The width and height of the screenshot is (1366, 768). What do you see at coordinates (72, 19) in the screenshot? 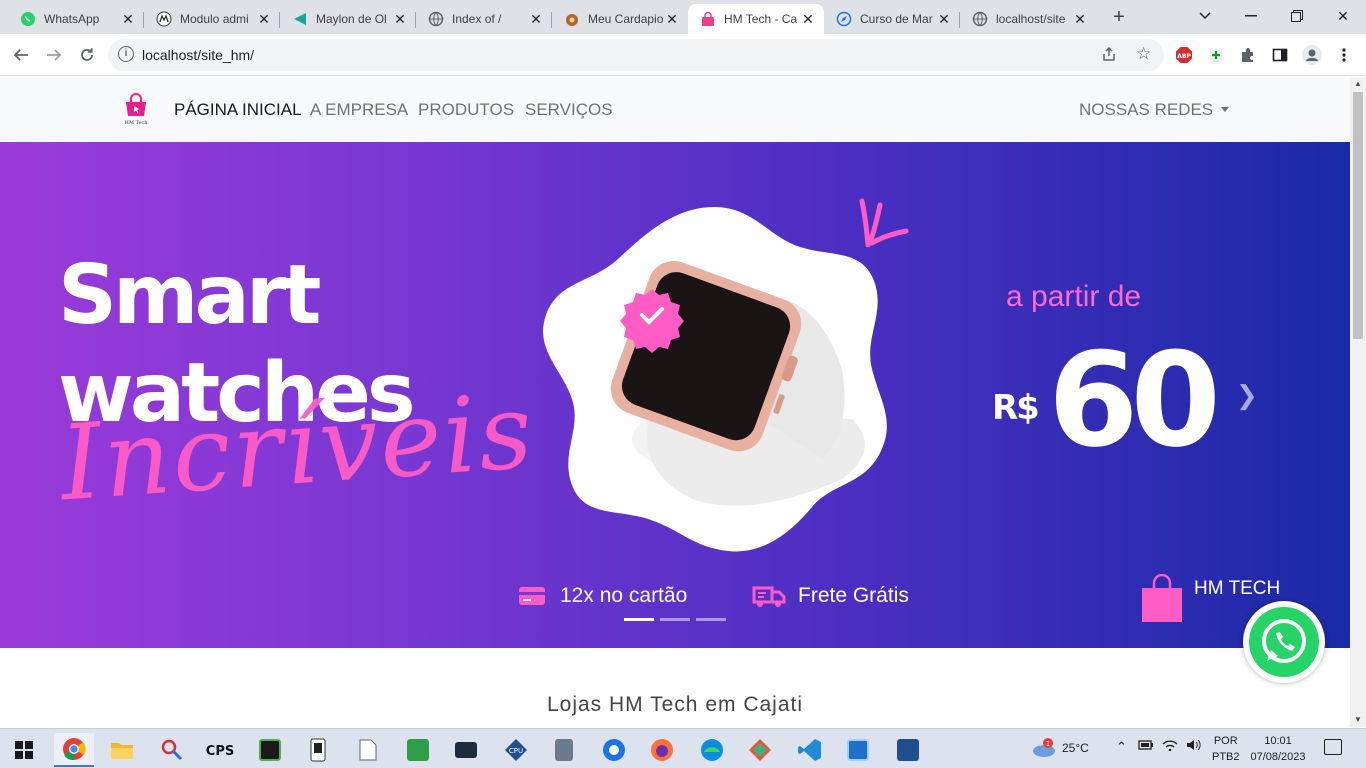
I see `tab-title: WhatsApp` at bounding box center [72, 19].